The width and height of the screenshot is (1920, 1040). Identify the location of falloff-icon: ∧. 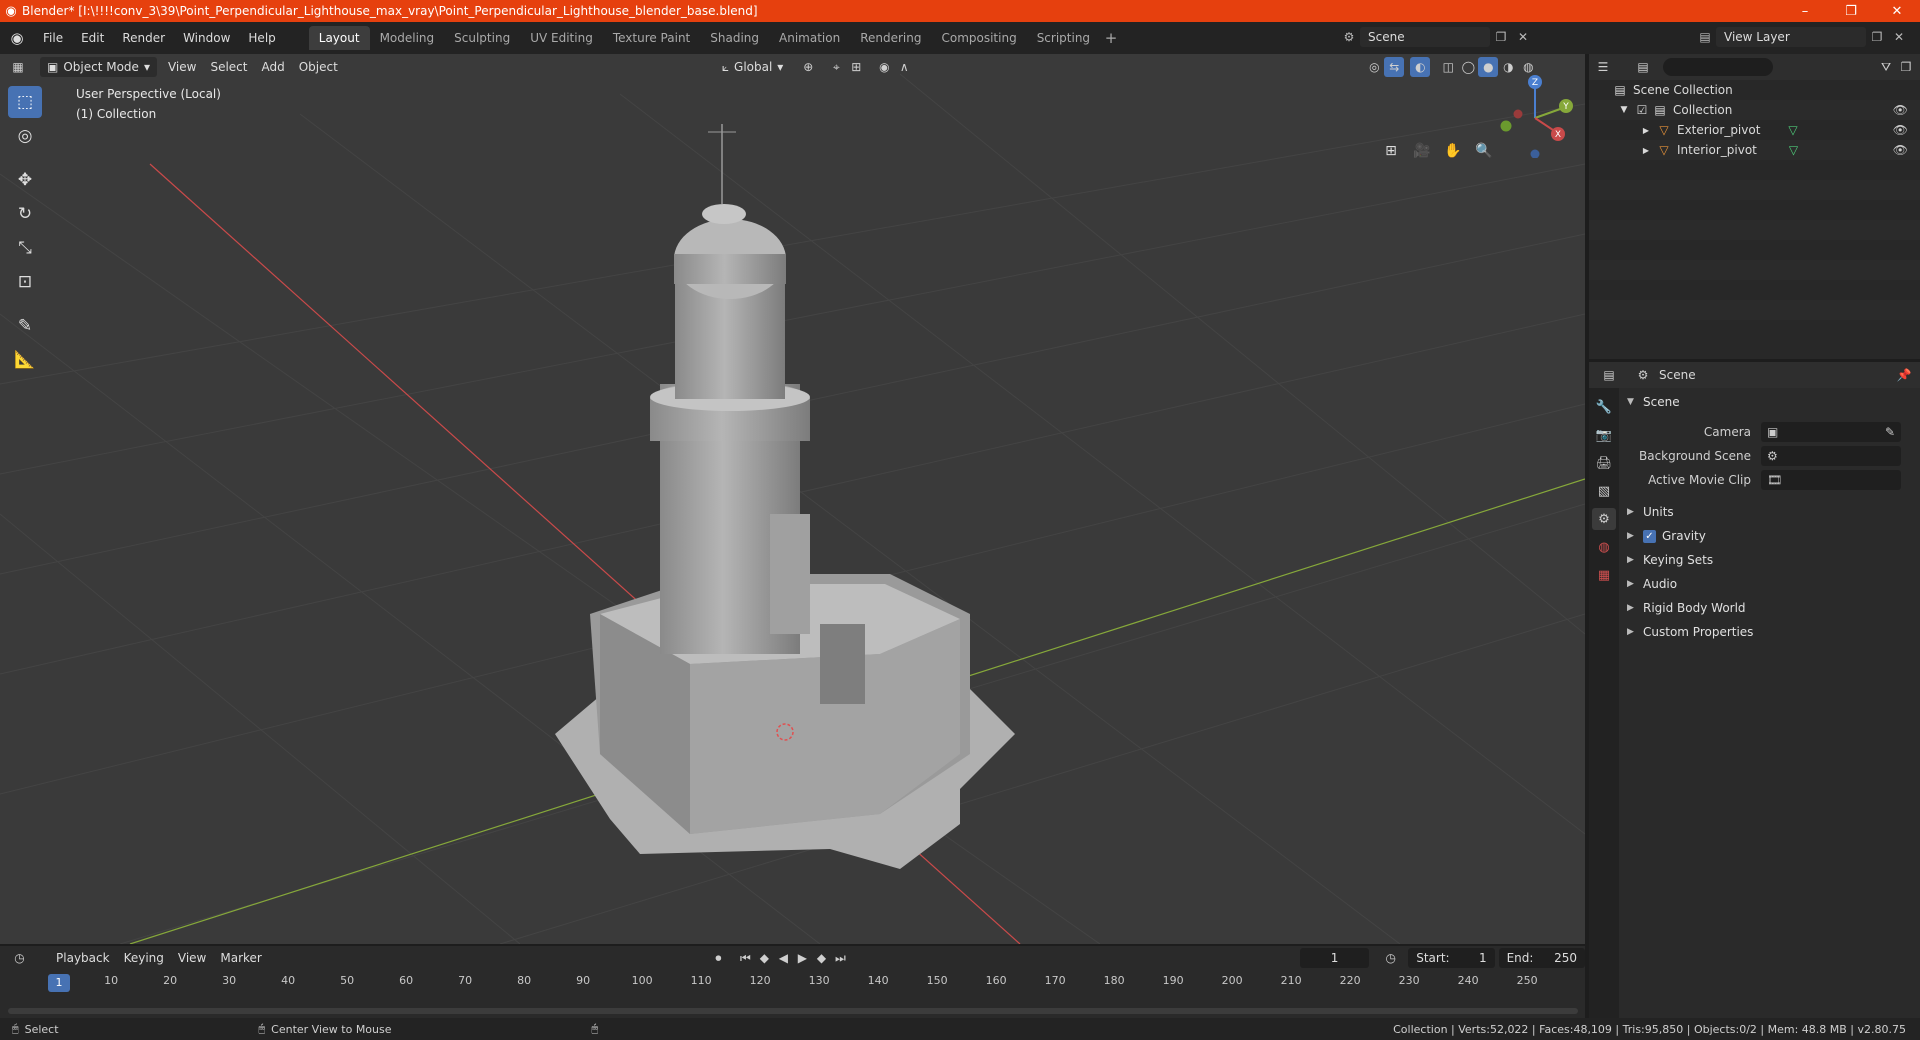
(904, 67).